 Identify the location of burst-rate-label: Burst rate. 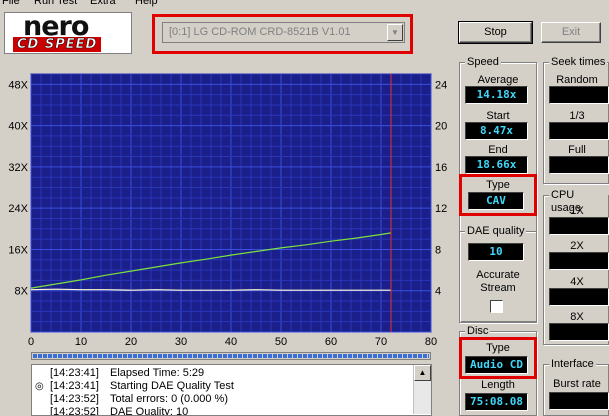
(577, 384).